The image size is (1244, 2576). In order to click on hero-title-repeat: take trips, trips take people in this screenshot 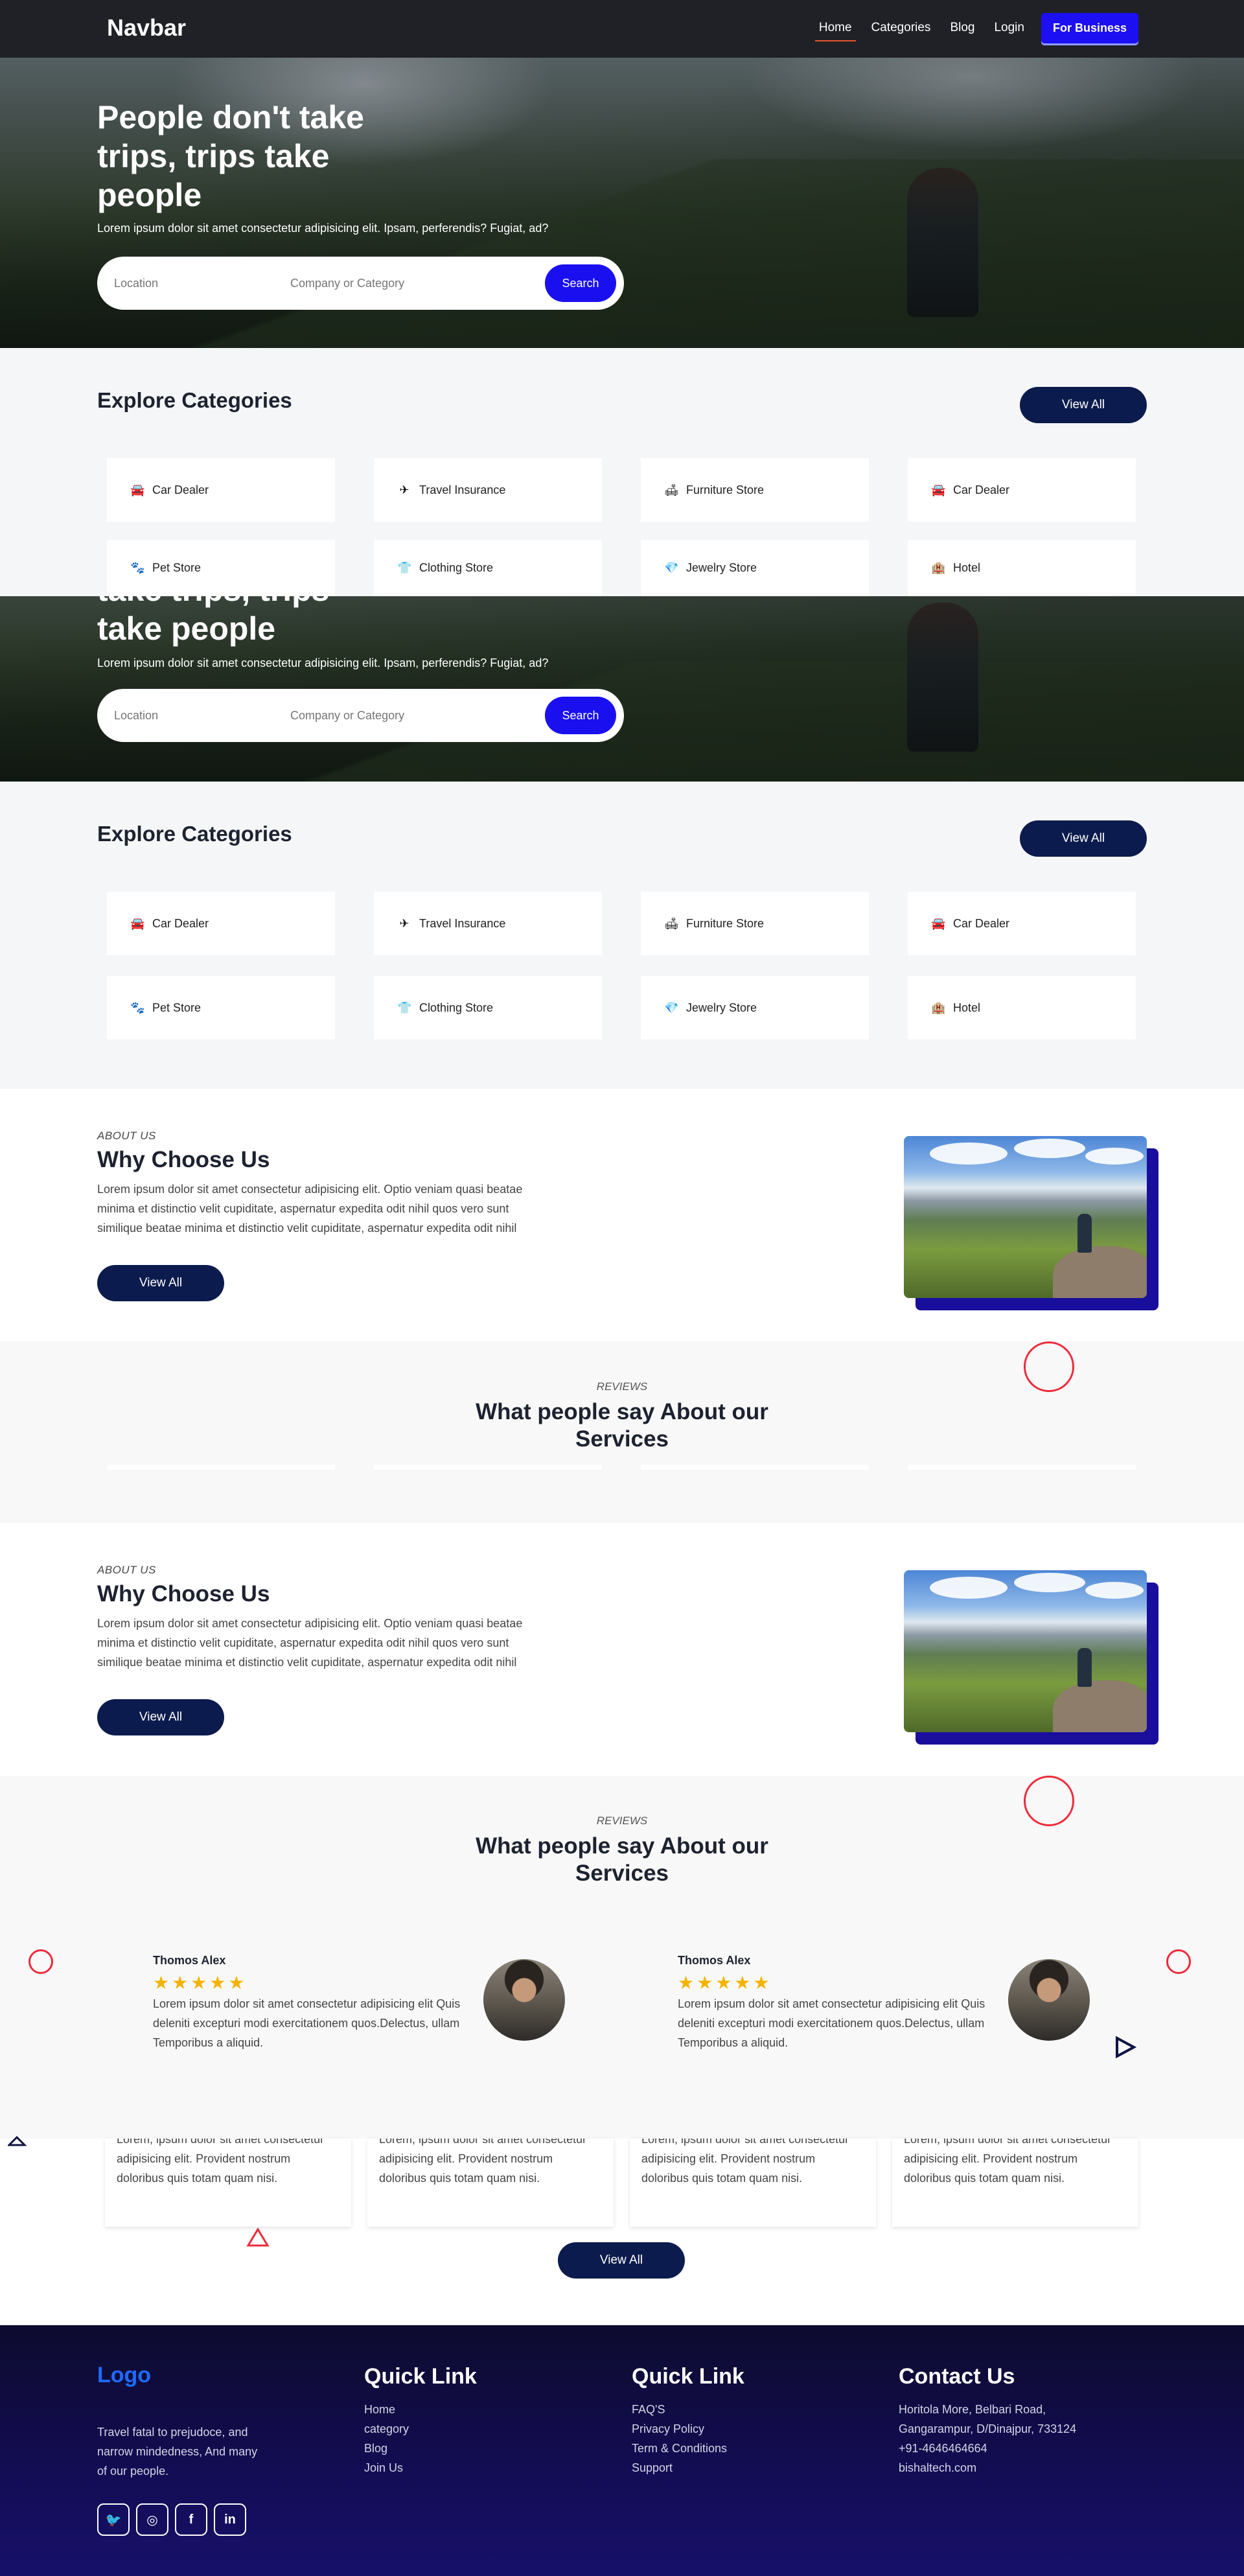, I will do `click(213, 622)`.